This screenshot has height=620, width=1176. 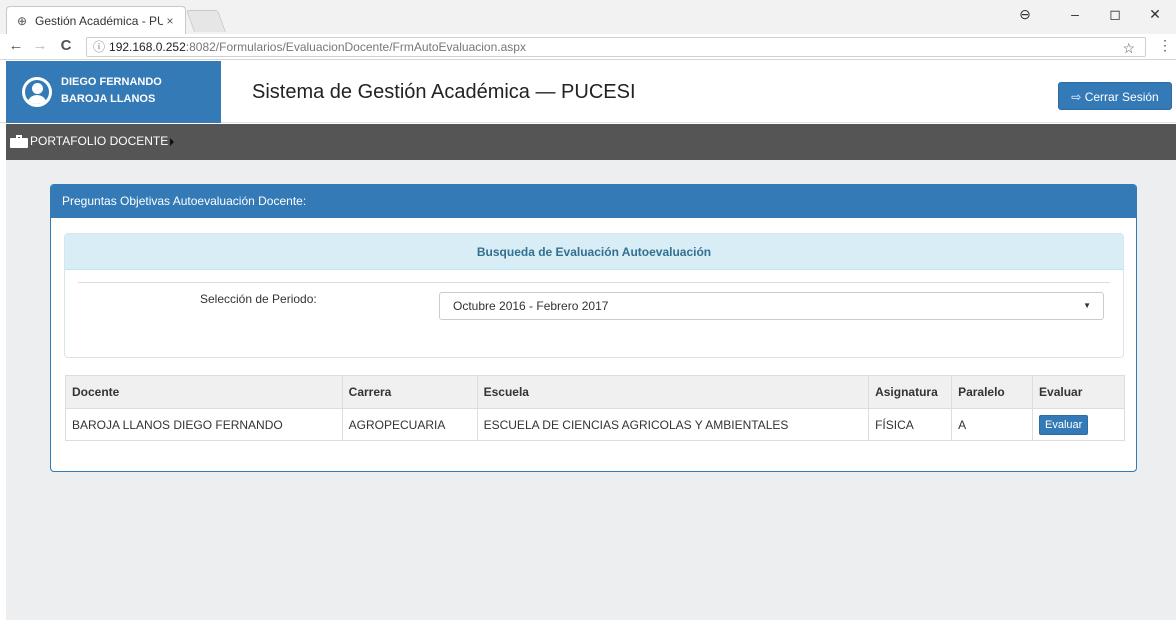 I want to click on maximize-icon: ◻, so click(x=1115, y=14).